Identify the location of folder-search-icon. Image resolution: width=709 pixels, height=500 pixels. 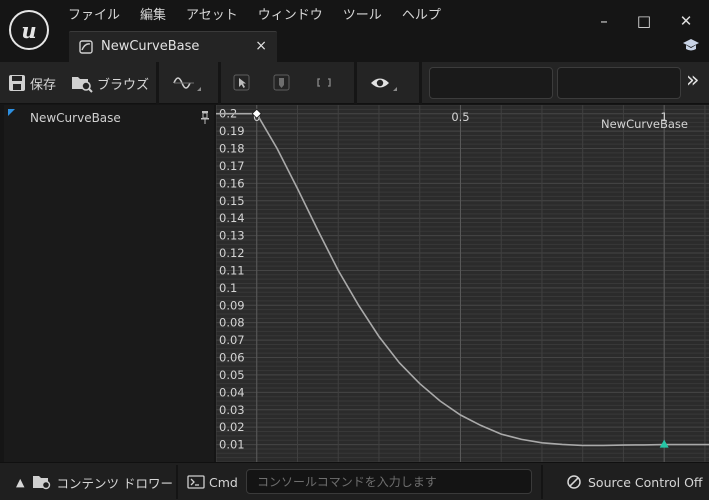
(82, 85).